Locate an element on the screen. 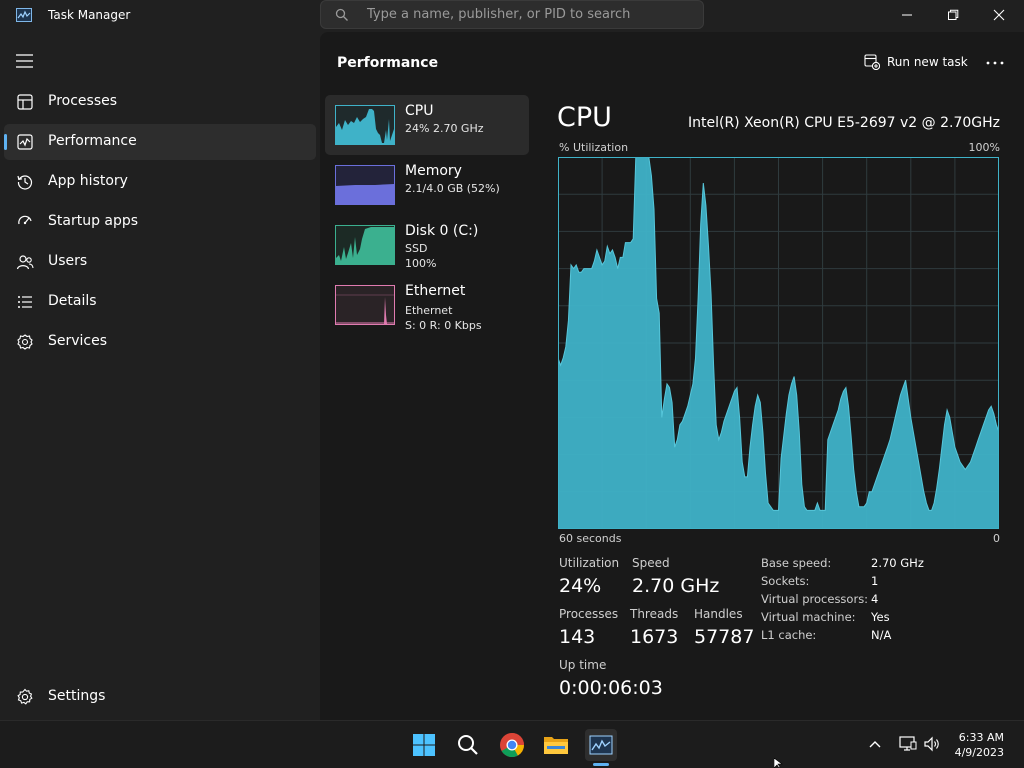 This screenshot has width=1024, height=768. device-name: CPU is located at coordinates (419, 111).